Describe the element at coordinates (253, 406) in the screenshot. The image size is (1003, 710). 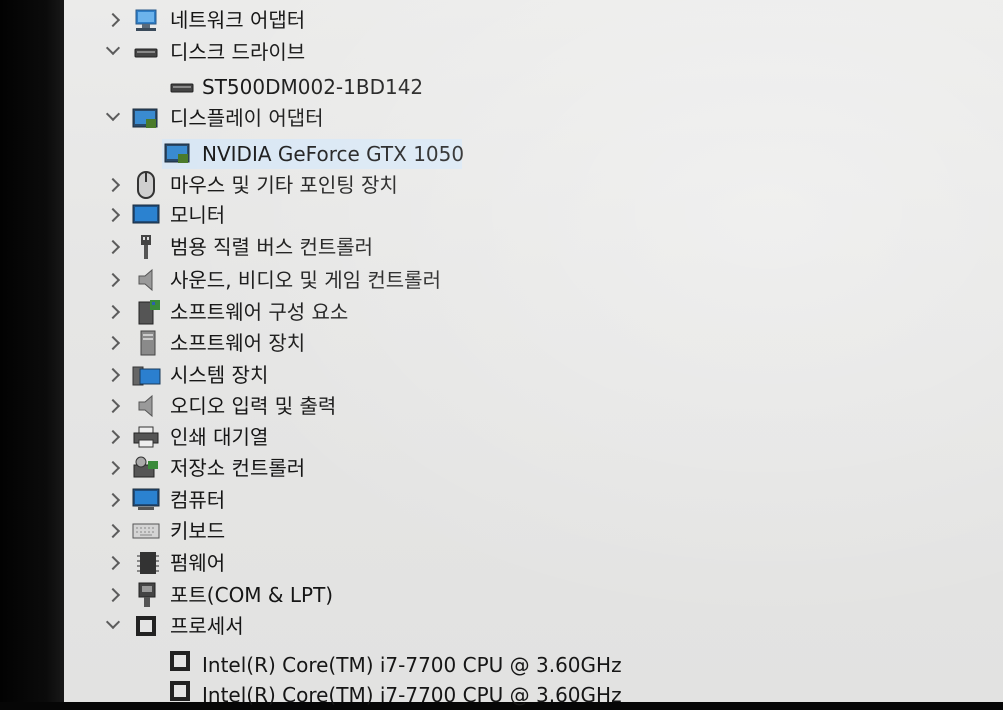
I see `tree-item-label: 오디오 입력 및 출력` at that location.